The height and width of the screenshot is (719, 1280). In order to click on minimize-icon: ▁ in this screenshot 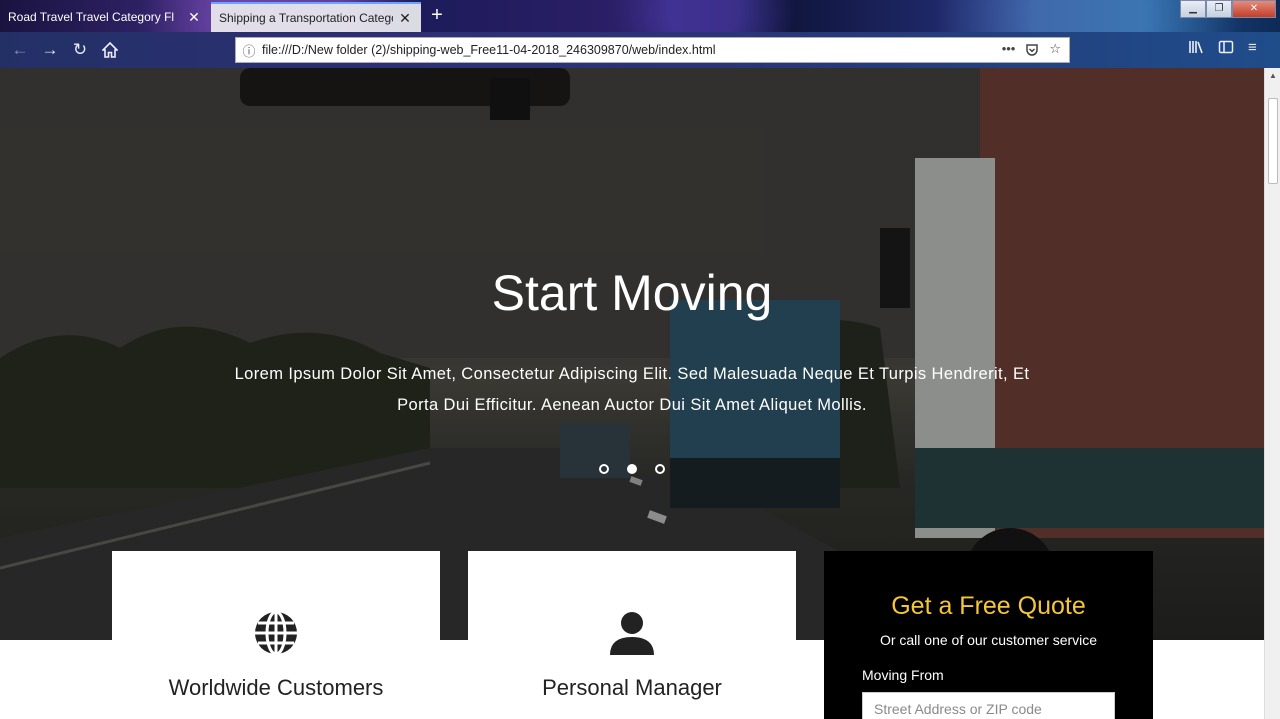, I will do `click(1193, 9)`.